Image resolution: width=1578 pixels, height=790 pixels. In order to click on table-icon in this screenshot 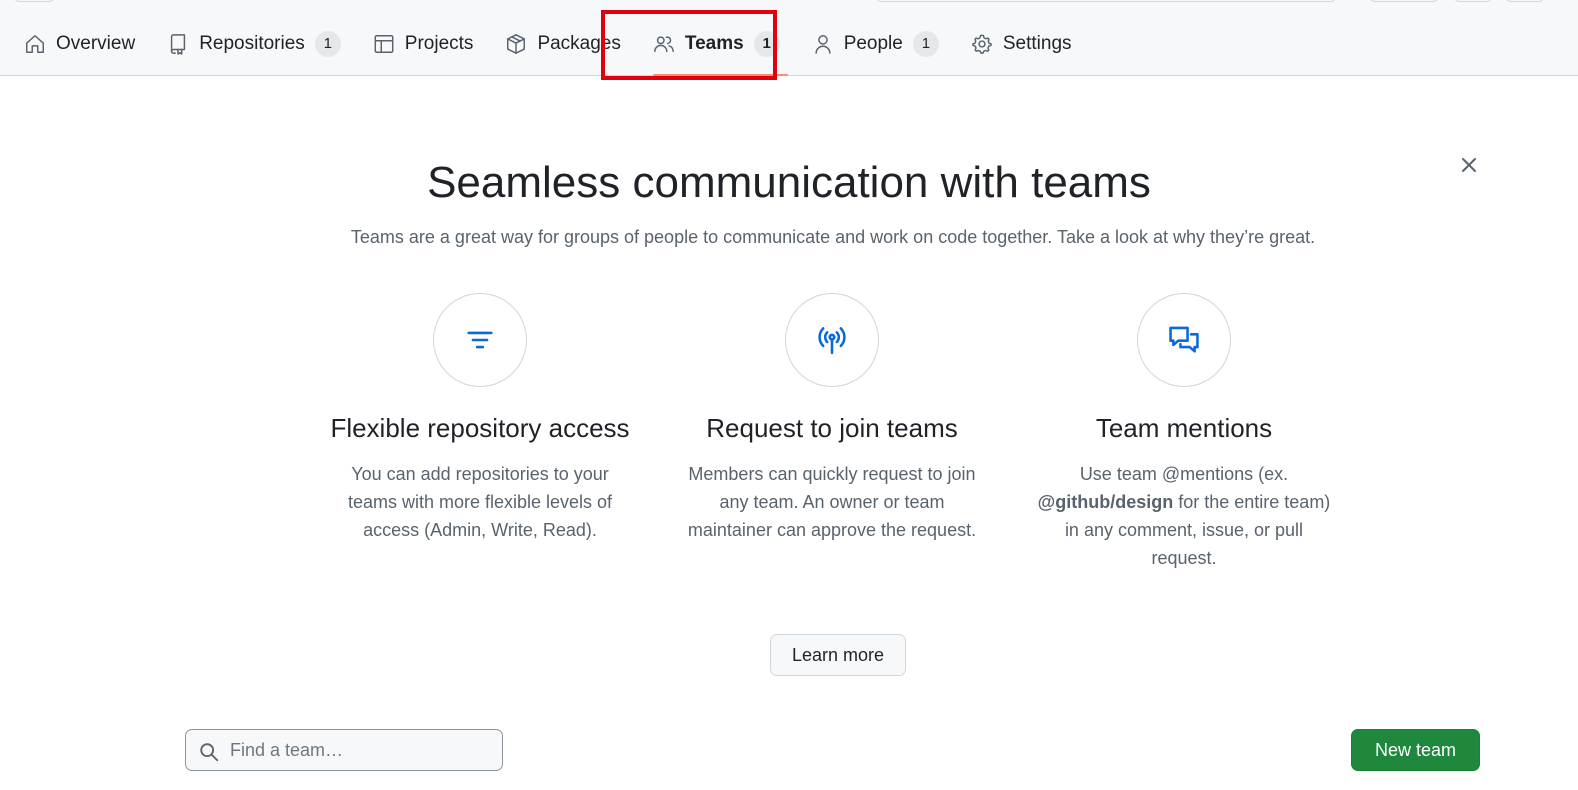, I will do `click(384, 44)`.